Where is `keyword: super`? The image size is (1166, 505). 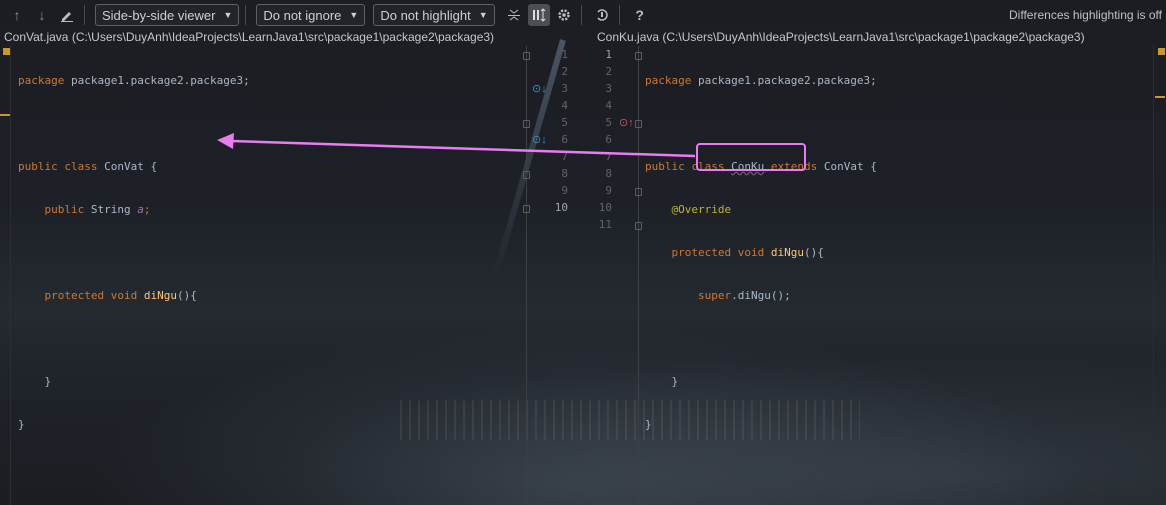
keyword: super is located at coordinates (714, 295).